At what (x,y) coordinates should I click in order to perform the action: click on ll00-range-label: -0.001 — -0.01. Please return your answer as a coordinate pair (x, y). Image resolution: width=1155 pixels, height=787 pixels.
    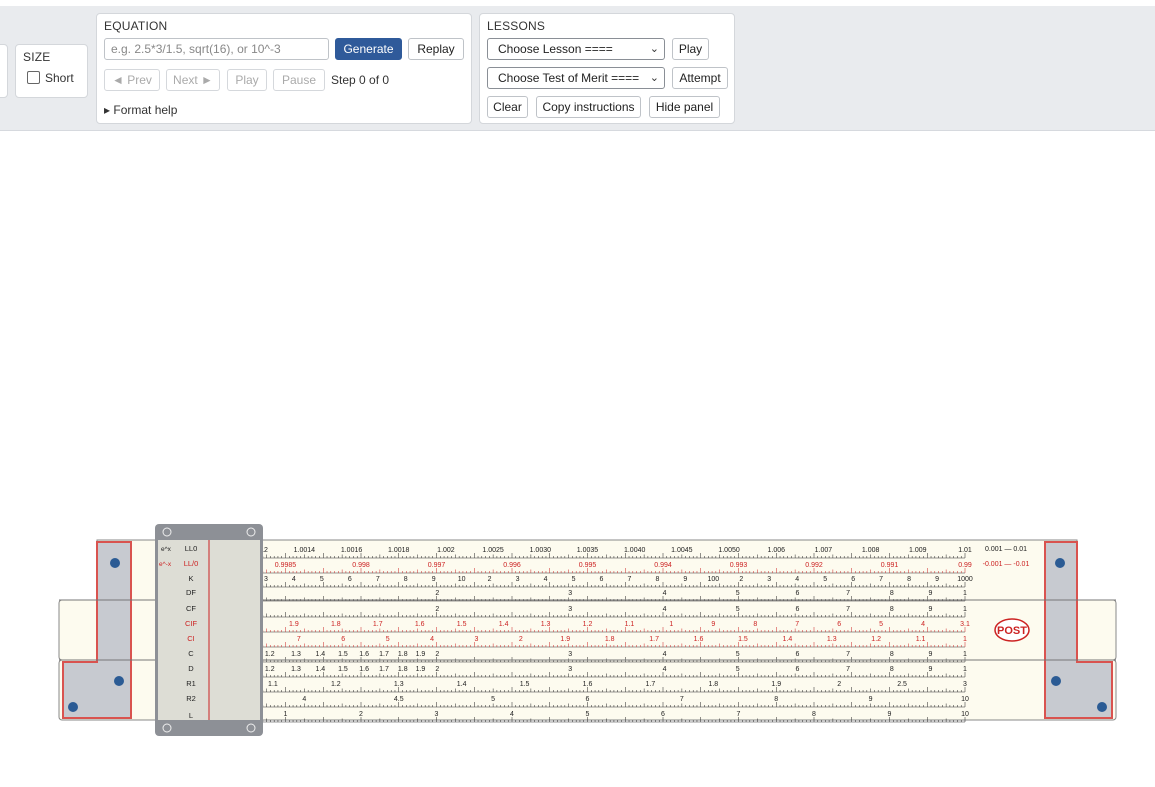
    Looking at the image, I should click on (1006, 564).